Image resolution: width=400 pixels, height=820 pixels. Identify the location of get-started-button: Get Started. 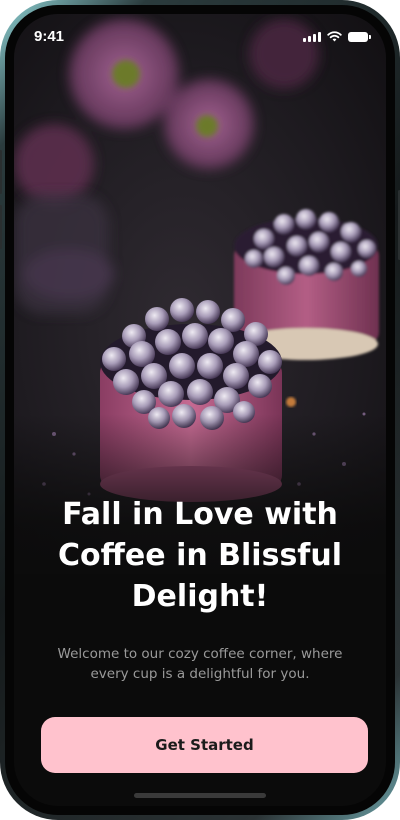
(204, 745).